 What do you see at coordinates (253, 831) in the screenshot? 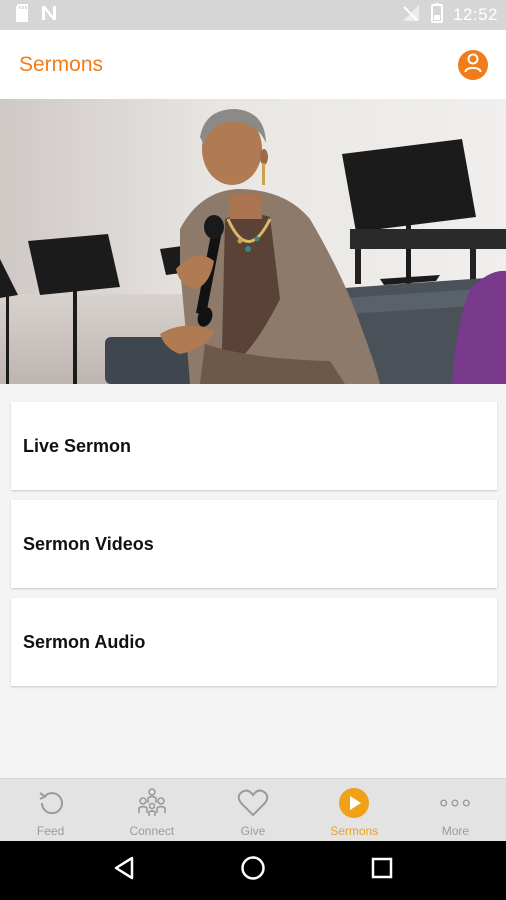
I see `tab-label: Give` at bounding box center [253, 831].